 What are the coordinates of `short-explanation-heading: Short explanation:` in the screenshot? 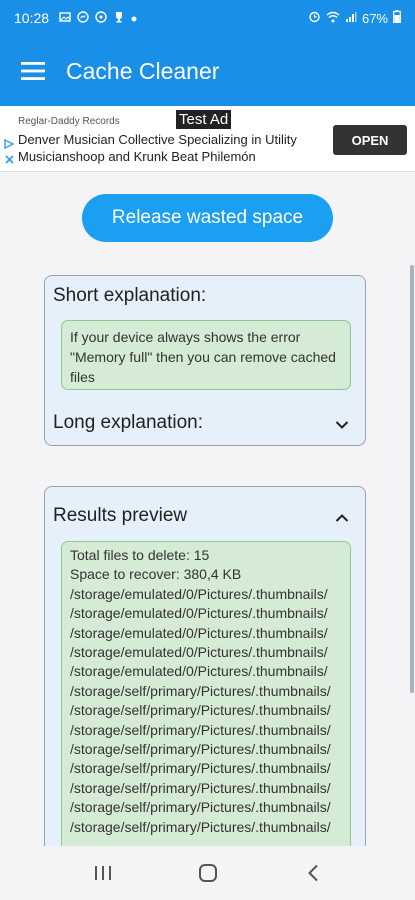 It's located at (130, 295).